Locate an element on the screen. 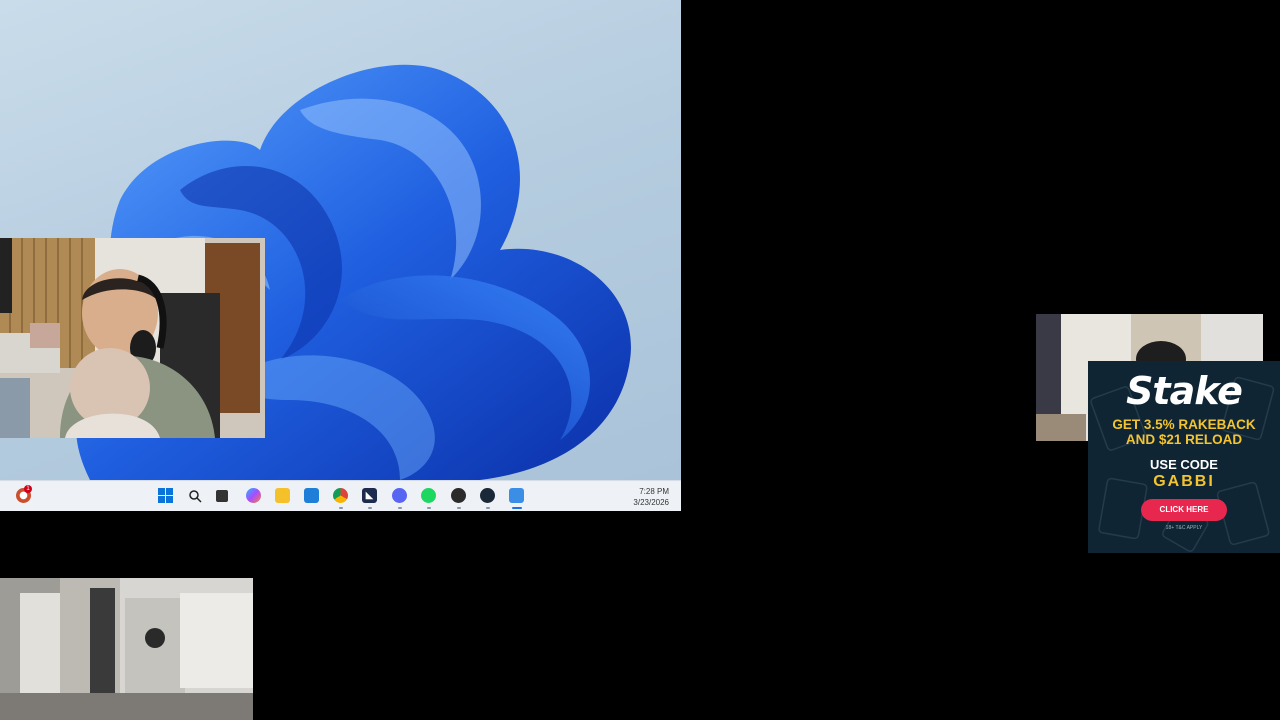  secondary-webcam-scene is located at coordinates (126, 649).